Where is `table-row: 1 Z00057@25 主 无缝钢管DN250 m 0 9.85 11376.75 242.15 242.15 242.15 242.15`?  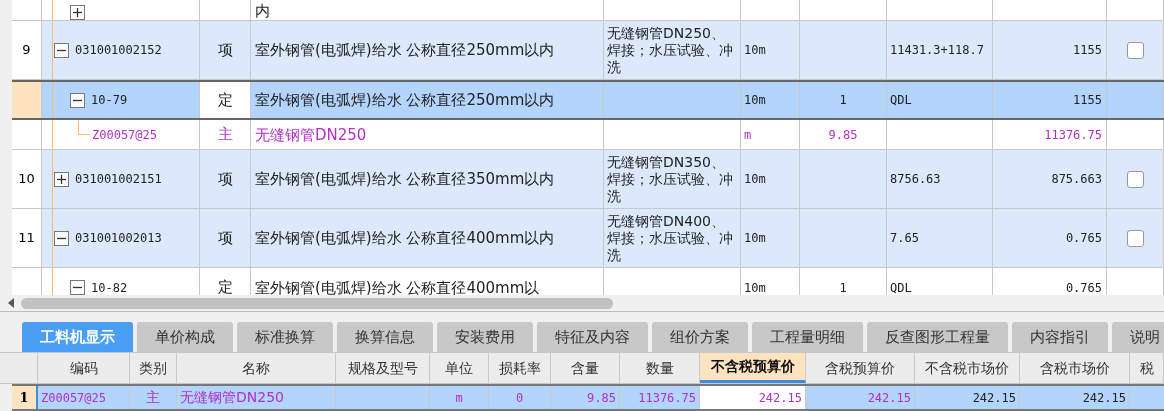
table-row: 1 Z00057@25 主 无缝钢管DN250 m 0 9.85 11376.75 242.15 242.15 242.15 242.15 is located at coordinates (588, 397).